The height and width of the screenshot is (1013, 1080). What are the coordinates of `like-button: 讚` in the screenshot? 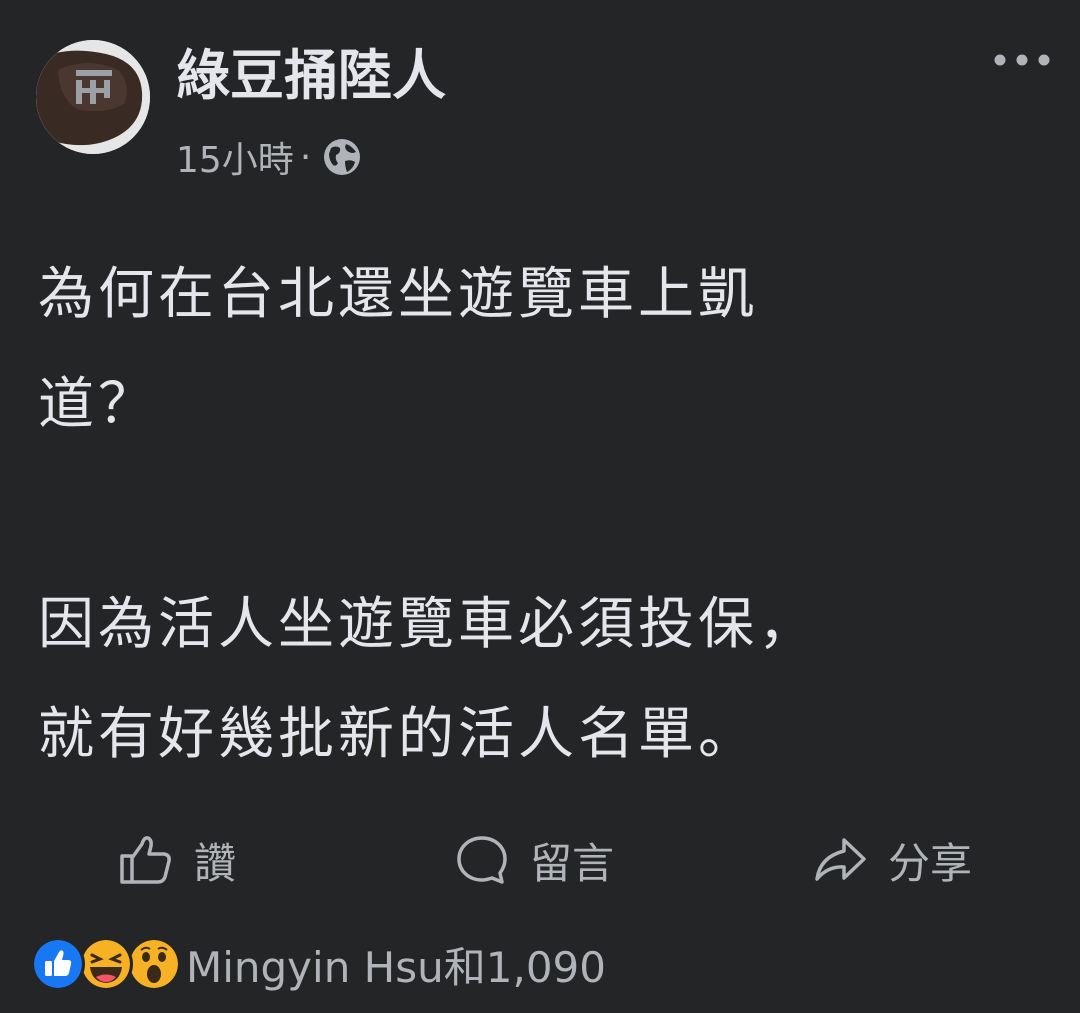 It's located at (177, 860).